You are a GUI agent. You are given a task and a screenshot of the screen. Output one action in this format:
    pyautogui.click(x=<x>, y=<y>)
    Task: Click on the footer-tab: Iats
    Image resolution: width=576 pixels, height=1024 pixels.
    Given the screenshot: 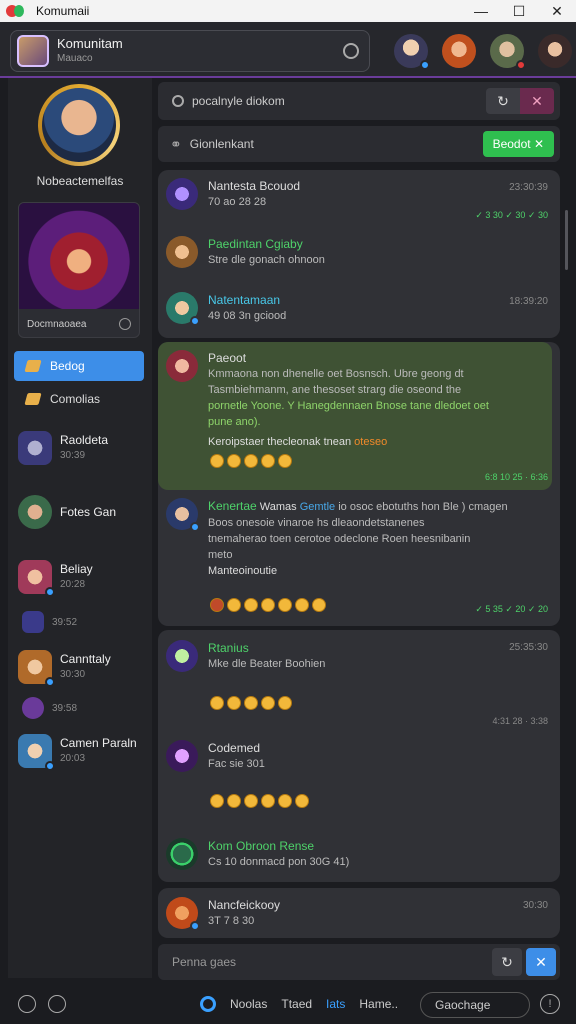 What is the action you would take?
    pyautogui.click(x=335, y=1004)
    